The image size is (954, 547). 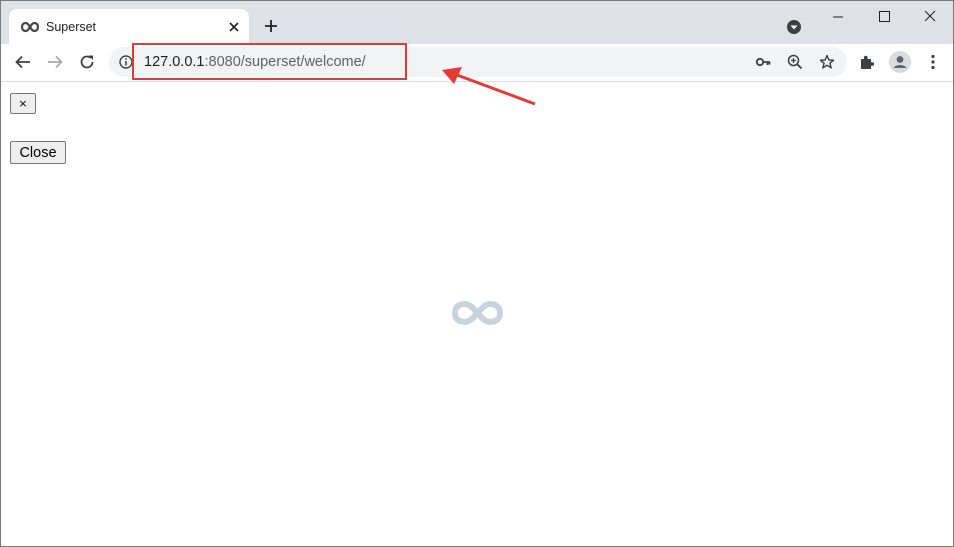 What do you see at coordinates (38, 152) in the screenshot?
I see `close-button: Close` at bounding box center [38, 152].